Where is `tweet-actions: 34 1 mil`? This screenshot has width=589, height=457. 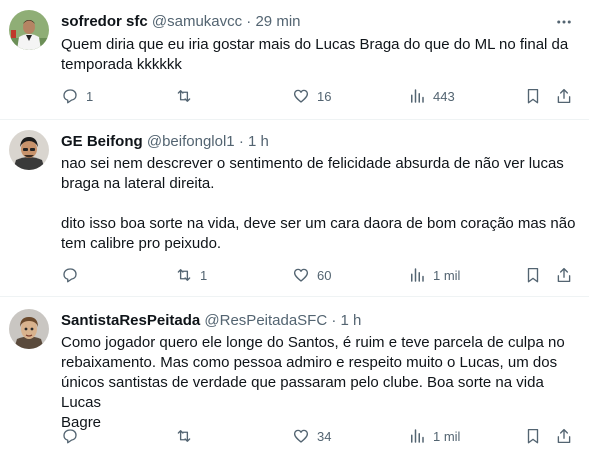
tweet-actions: 34 1 mil is located at coordinates (321, 436).